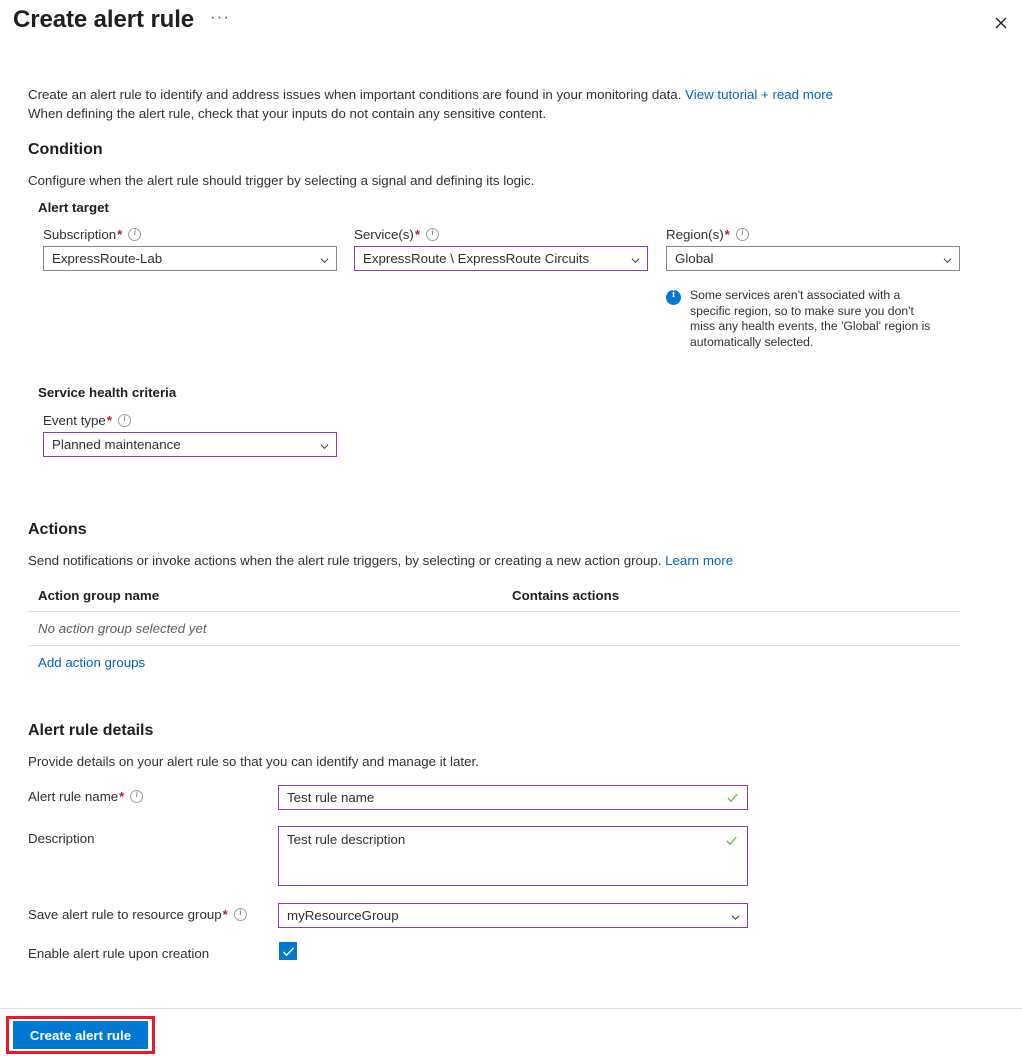 Image resolution: width=1022 pixels, height=1056 pixels. What do you see at coordinates (91, 662) in the screenshot?
I see `add-action-groups-link: Add action groups` at bounding box center [91, 662].